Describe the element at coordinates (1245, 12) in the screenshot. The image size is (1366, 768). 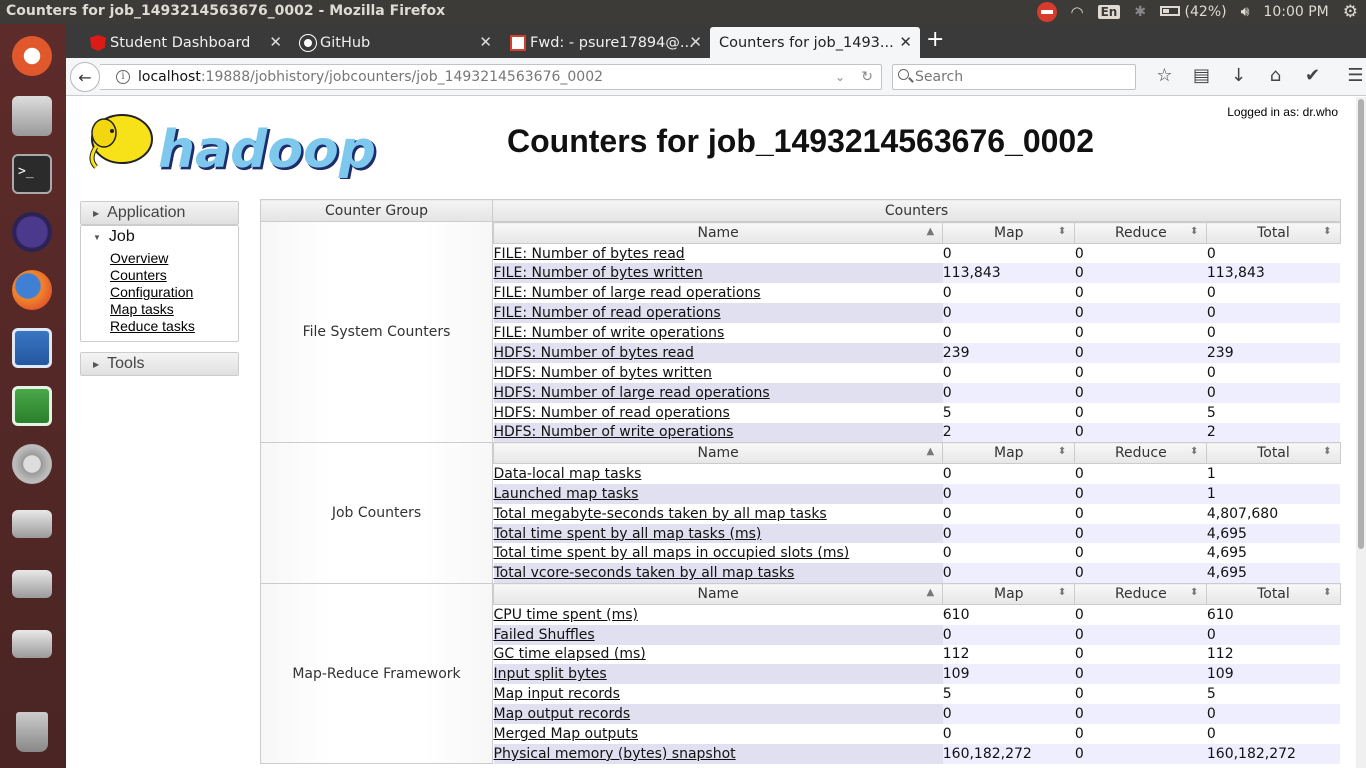
I see `volume-icon: 🔊︎` at that location.